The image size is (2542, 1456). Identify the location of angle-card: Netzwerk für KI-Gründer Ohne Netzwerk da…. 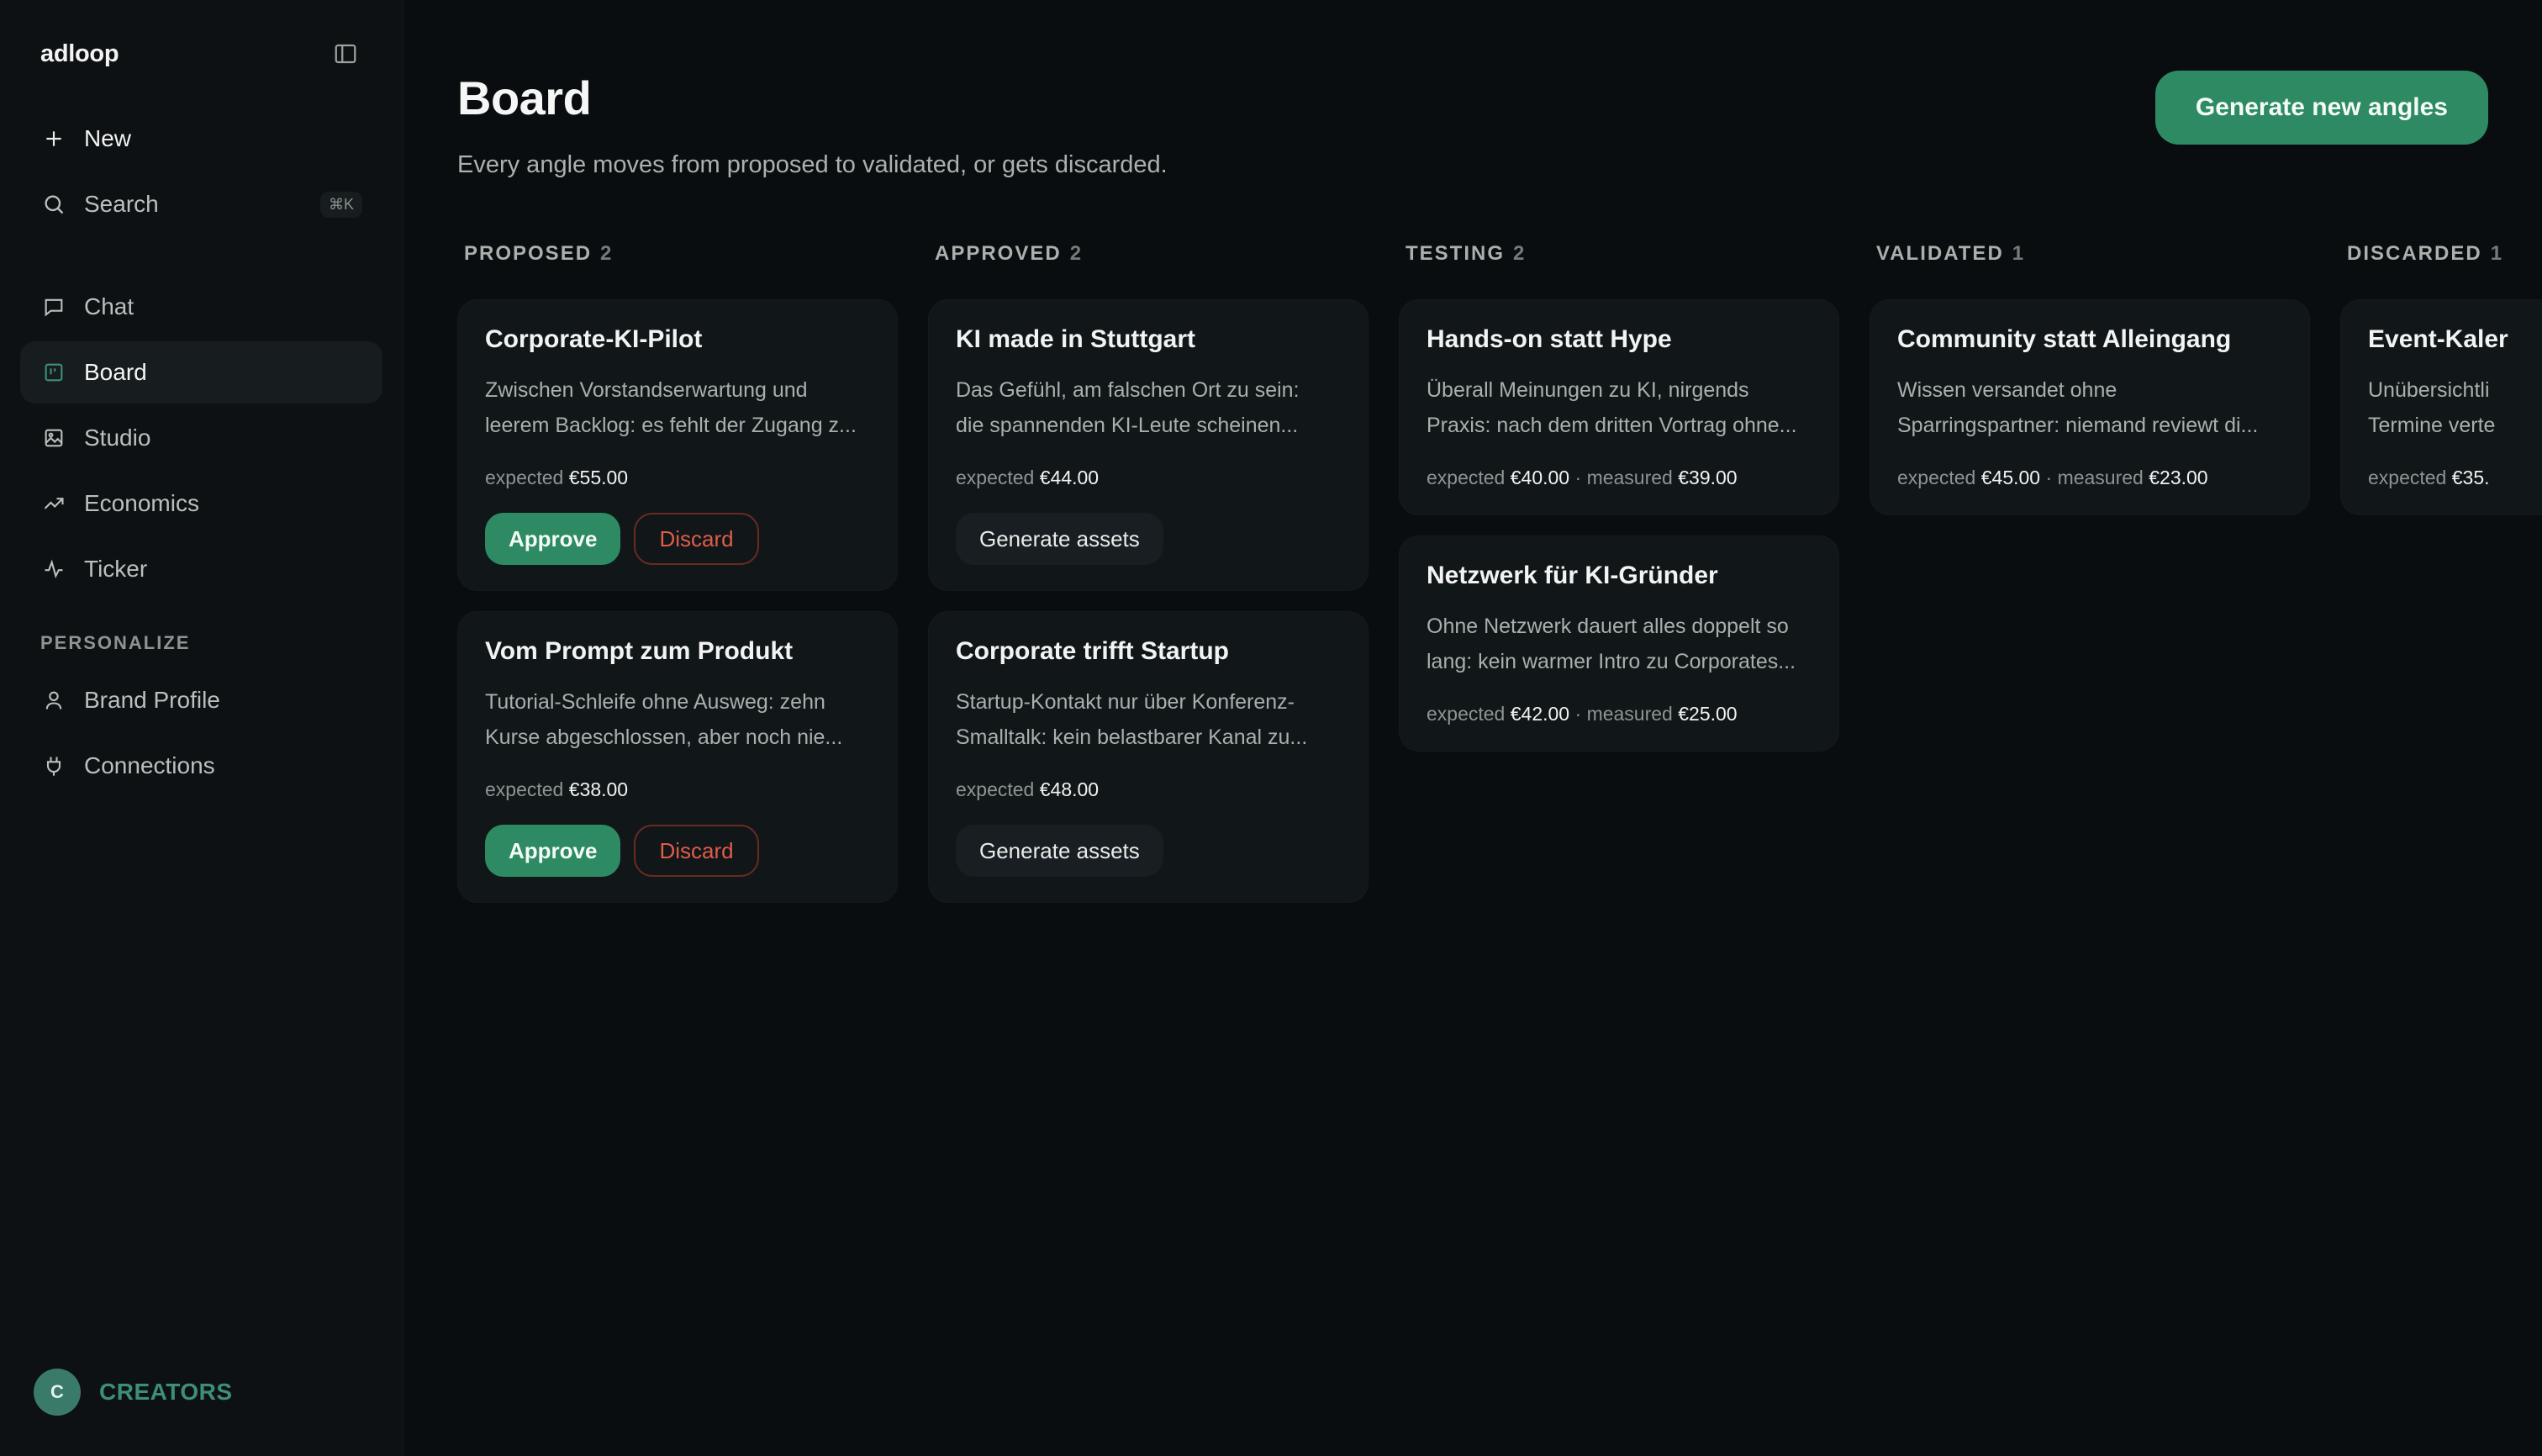
(1619, 643).